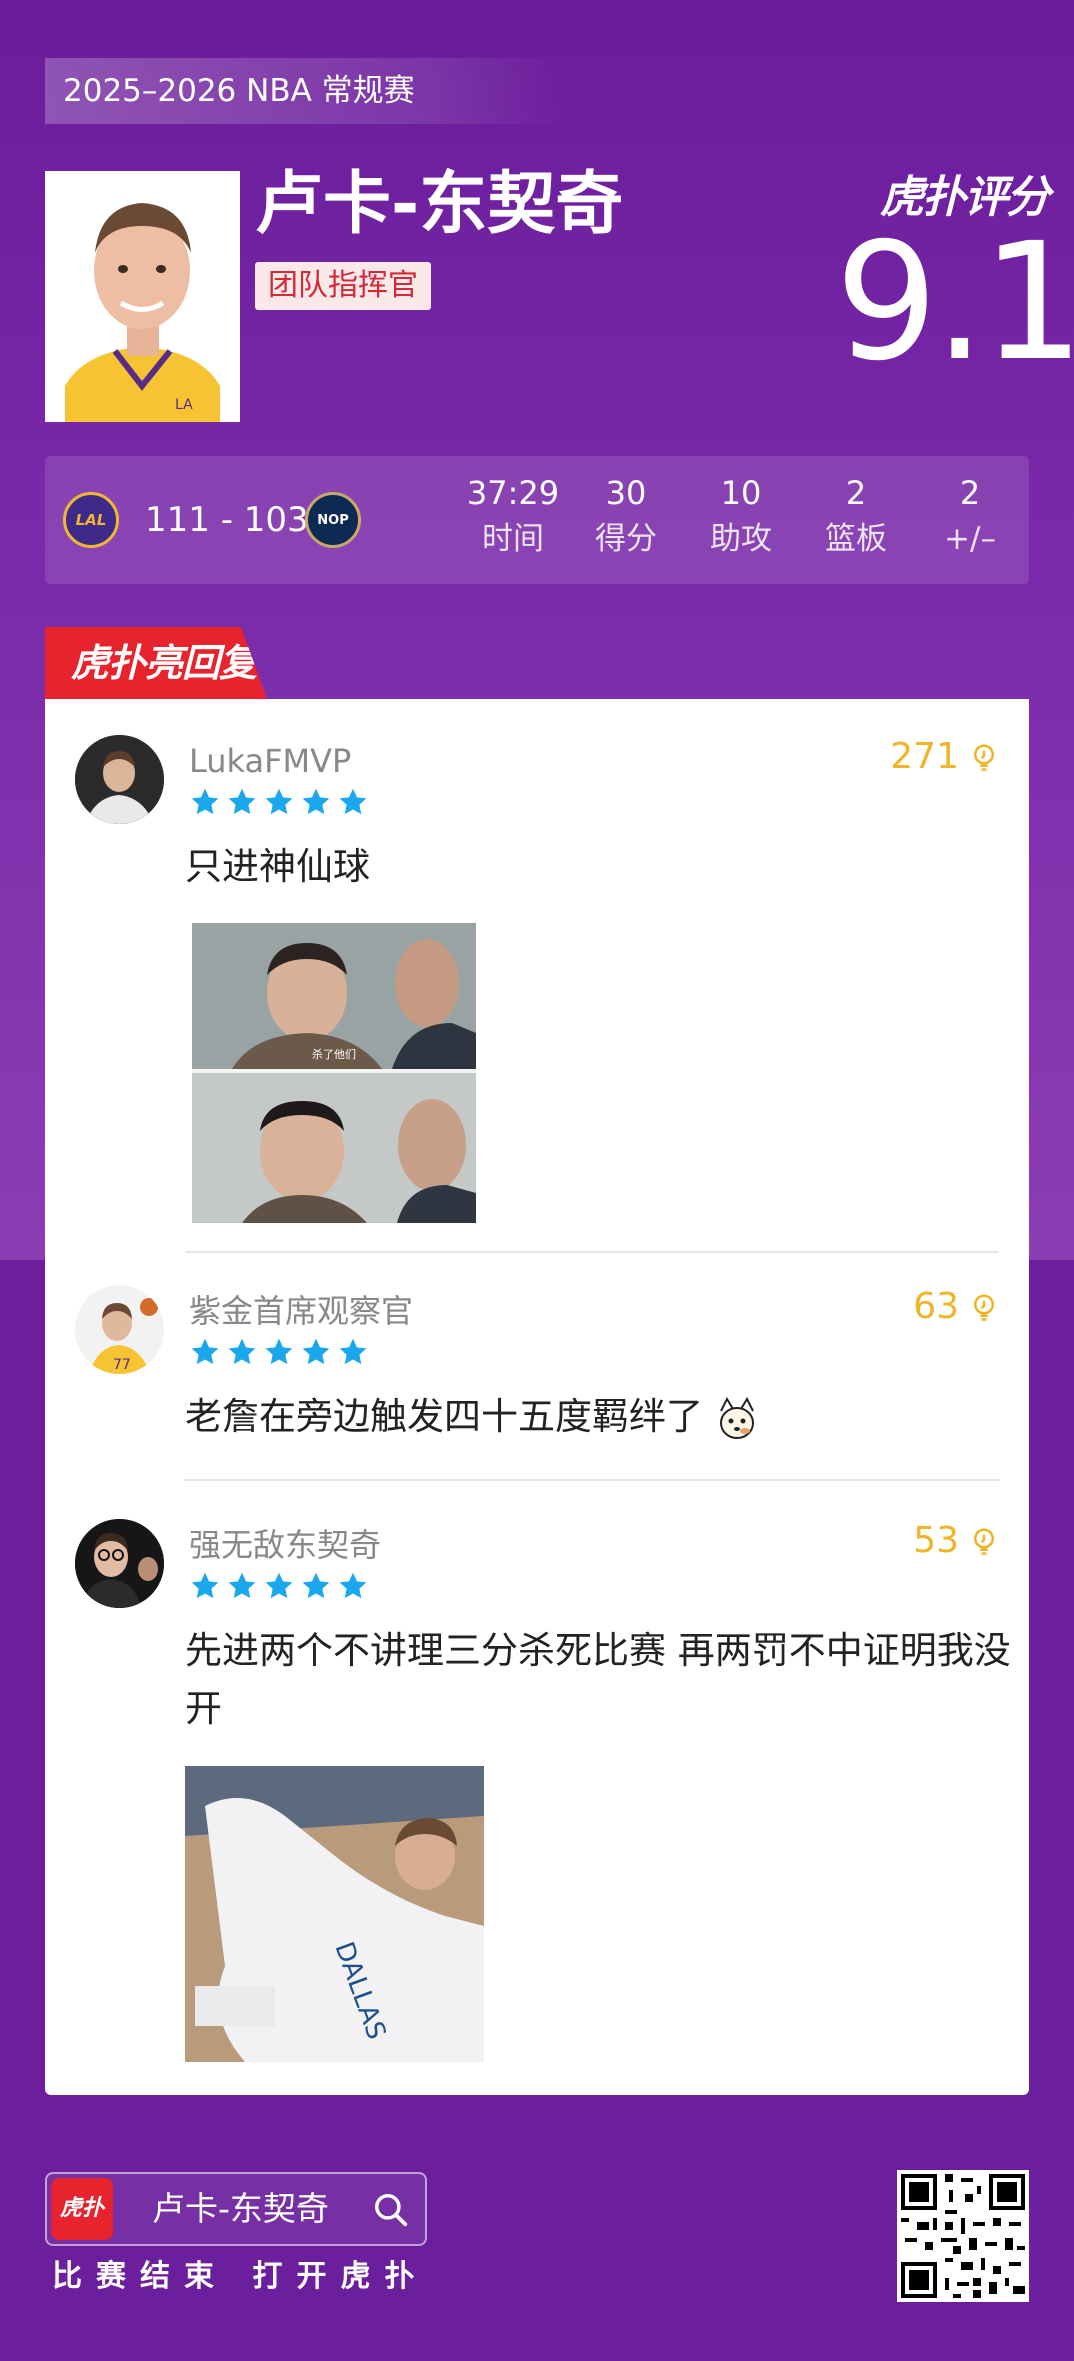 This screenshot has height=2361, width=1074. Describe the element at coordinates (343, 286) in the screenshot. I see `player-role-badge: 团队指挥官` at that location.